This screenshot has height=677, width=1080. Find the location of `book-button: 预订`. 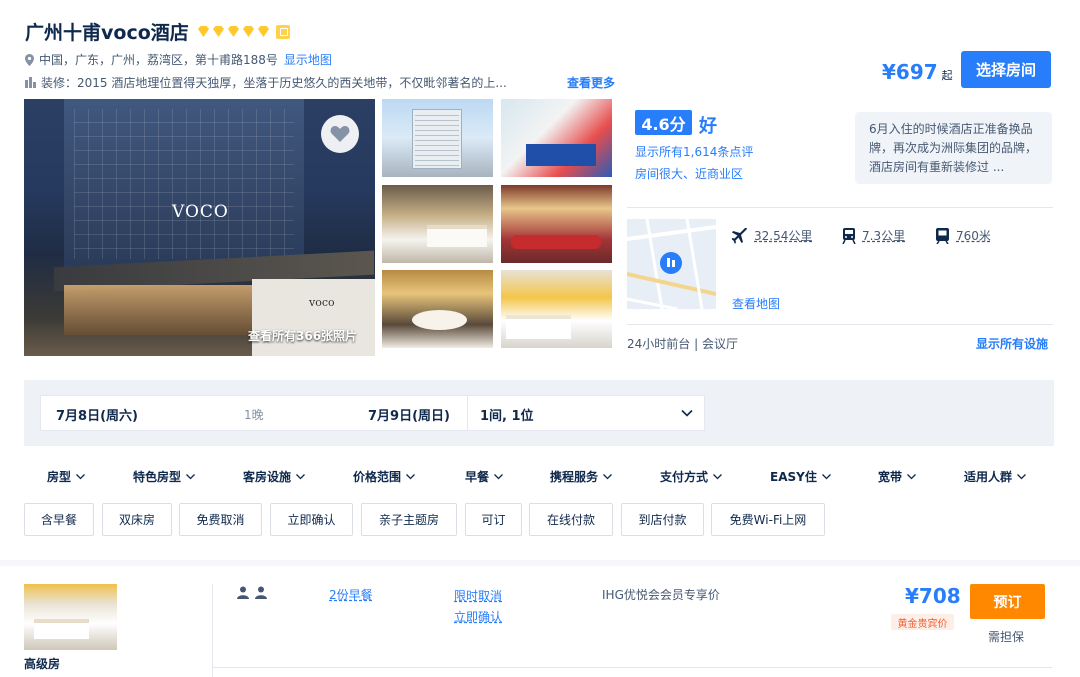

book-button: 预订 is located at coordinates (1007, 601).